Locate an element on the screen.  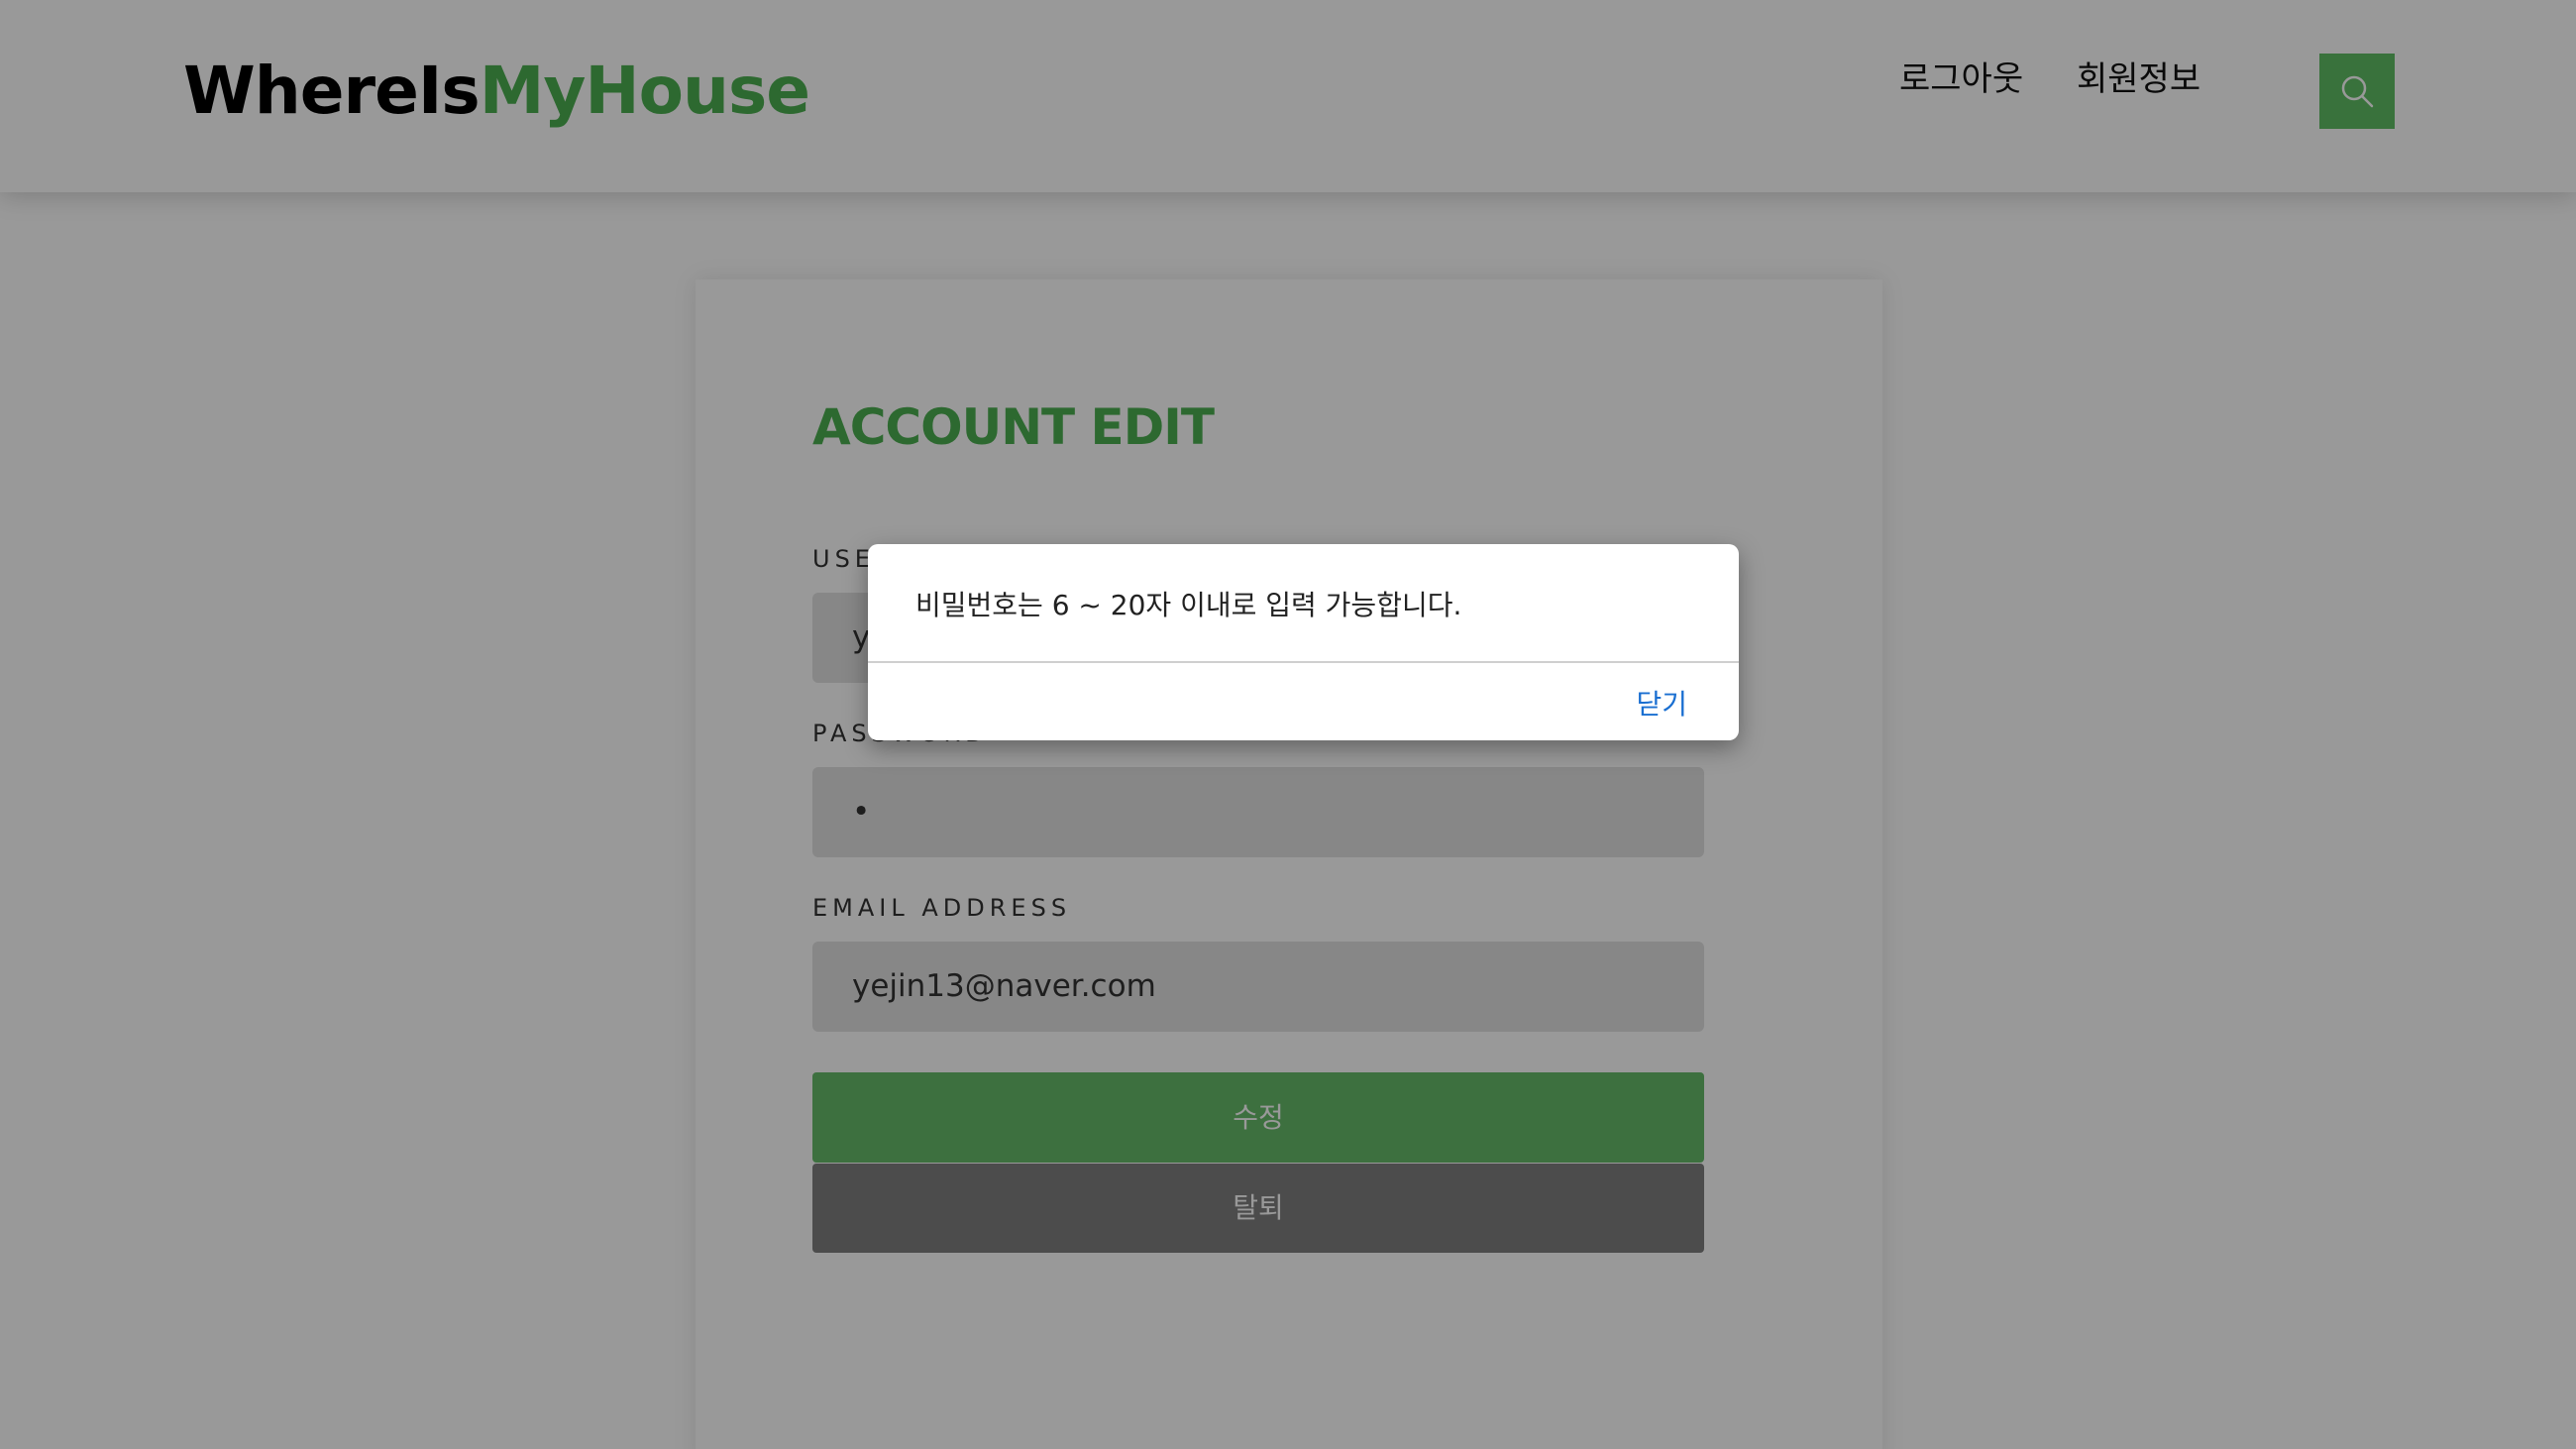
close-button: 닫기 is located at coordinates (1661, 703).